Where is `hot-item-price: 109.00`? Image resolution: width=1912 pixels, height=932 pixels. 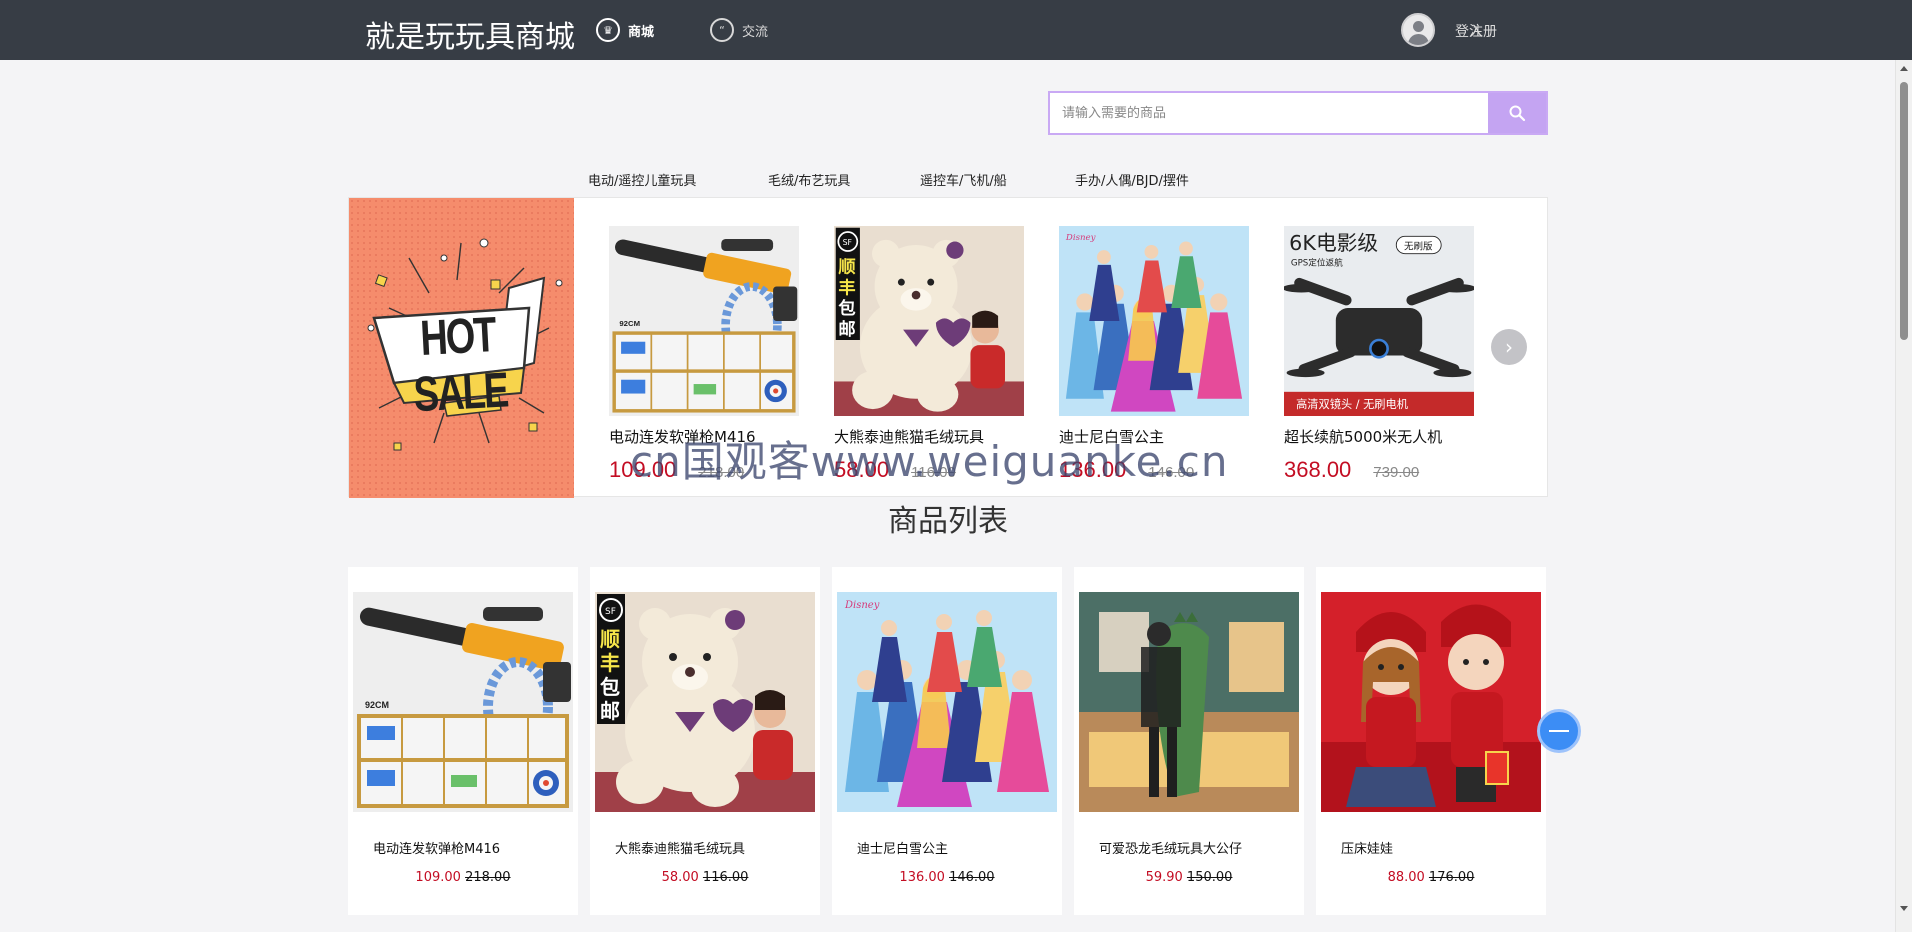
hot-item-price: 109.00 is located at coordinates (643, 469).